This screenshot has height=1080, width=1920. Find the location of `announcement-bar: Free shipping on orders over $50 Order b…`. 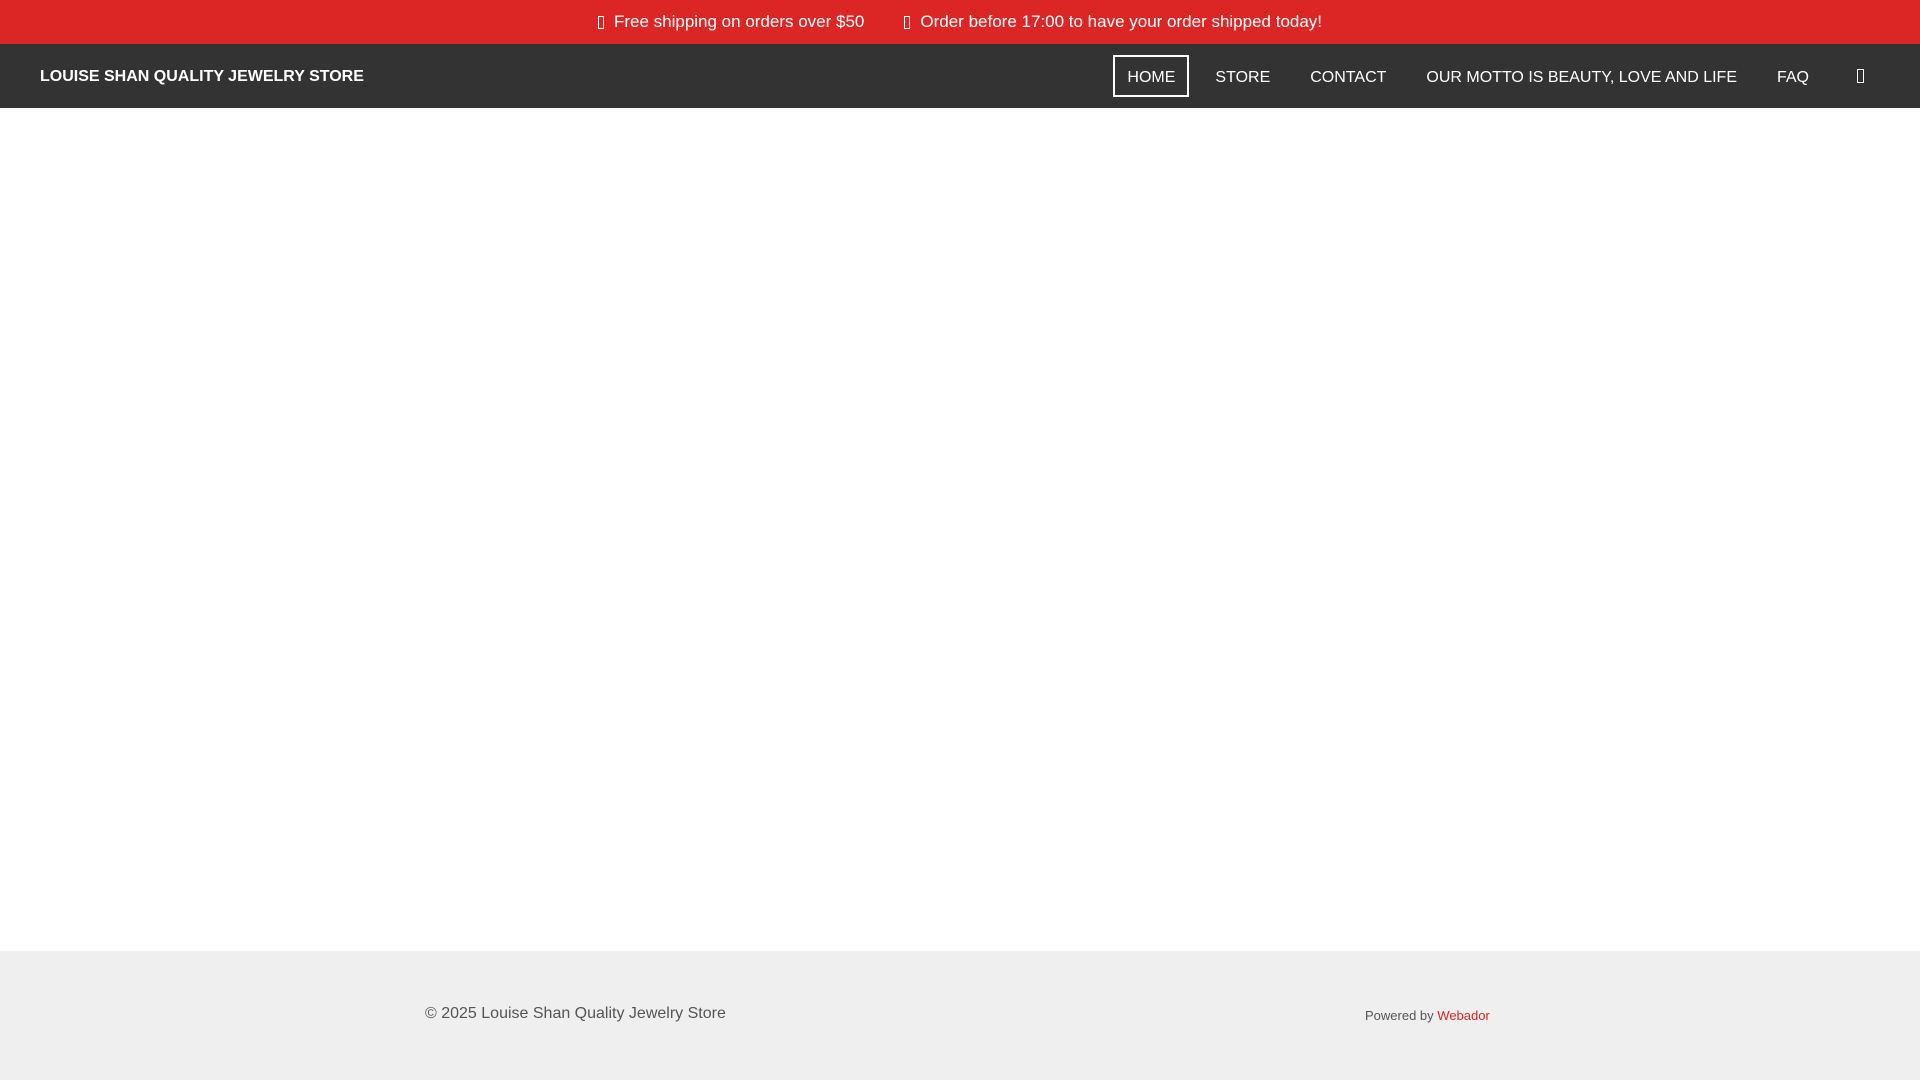

announcement-bar: Free shipping on orders over $50 Order b… is located at coordinates (960, 22).